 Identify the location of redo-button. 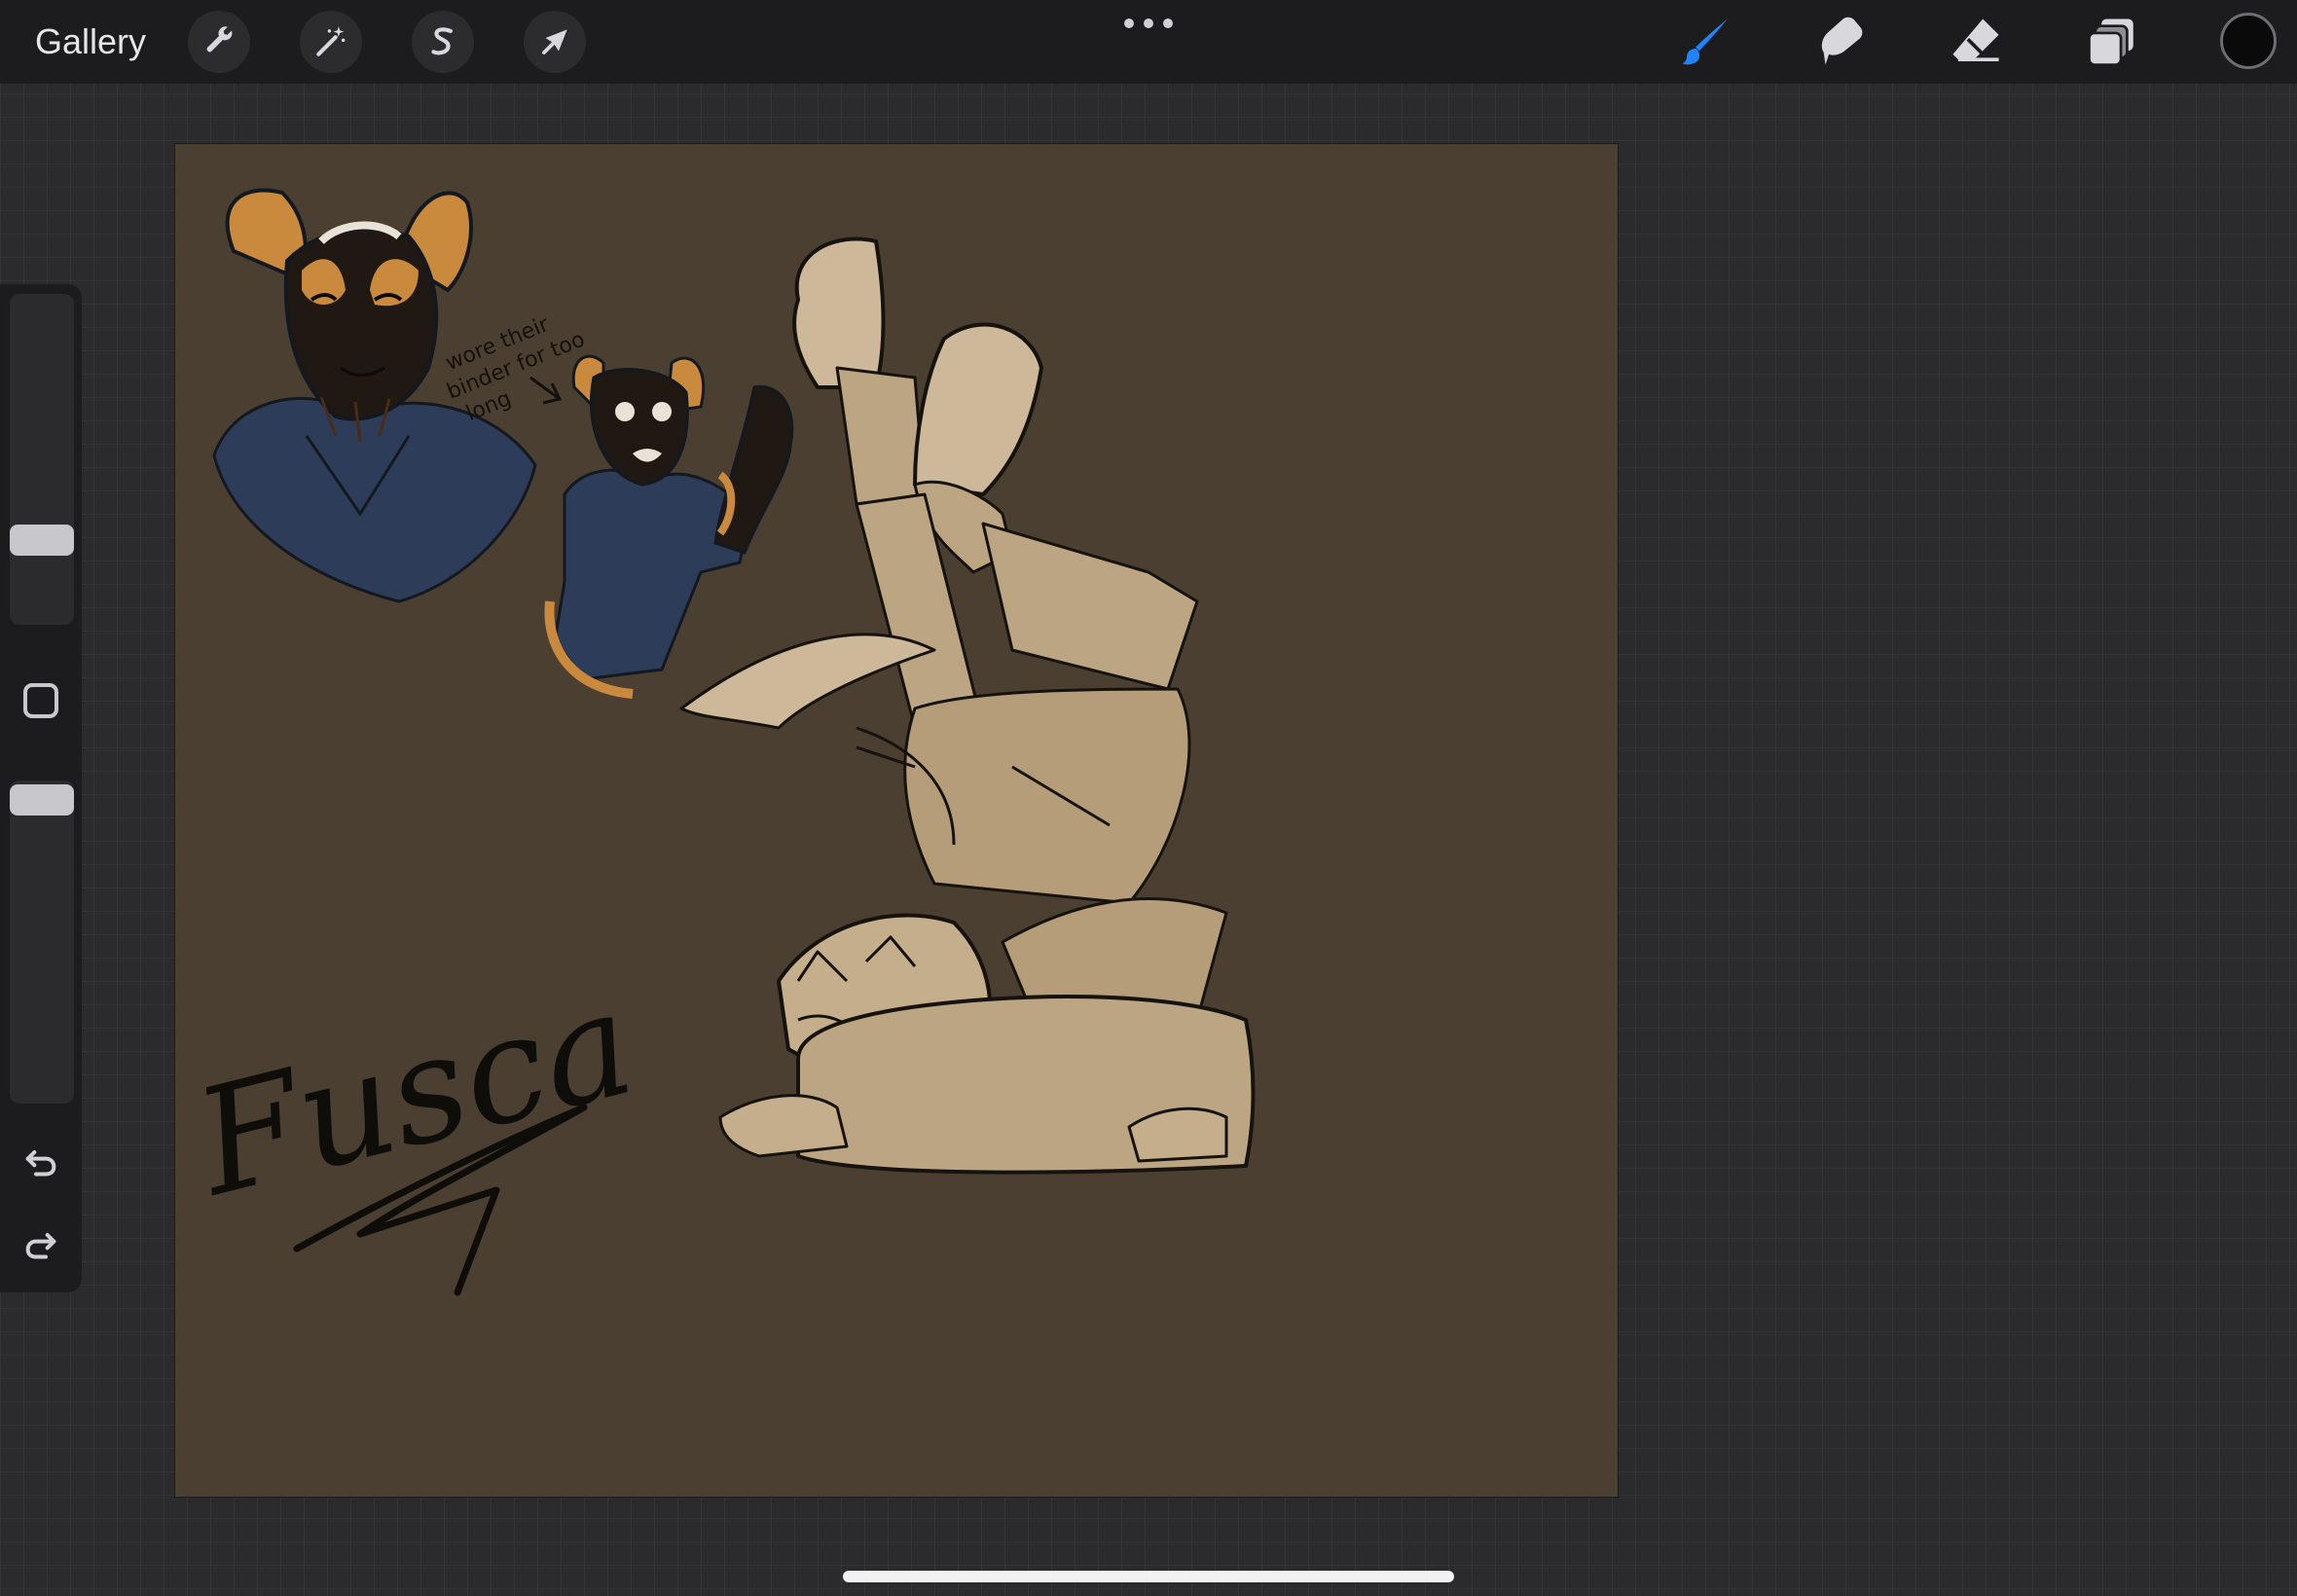
(41, 1244).